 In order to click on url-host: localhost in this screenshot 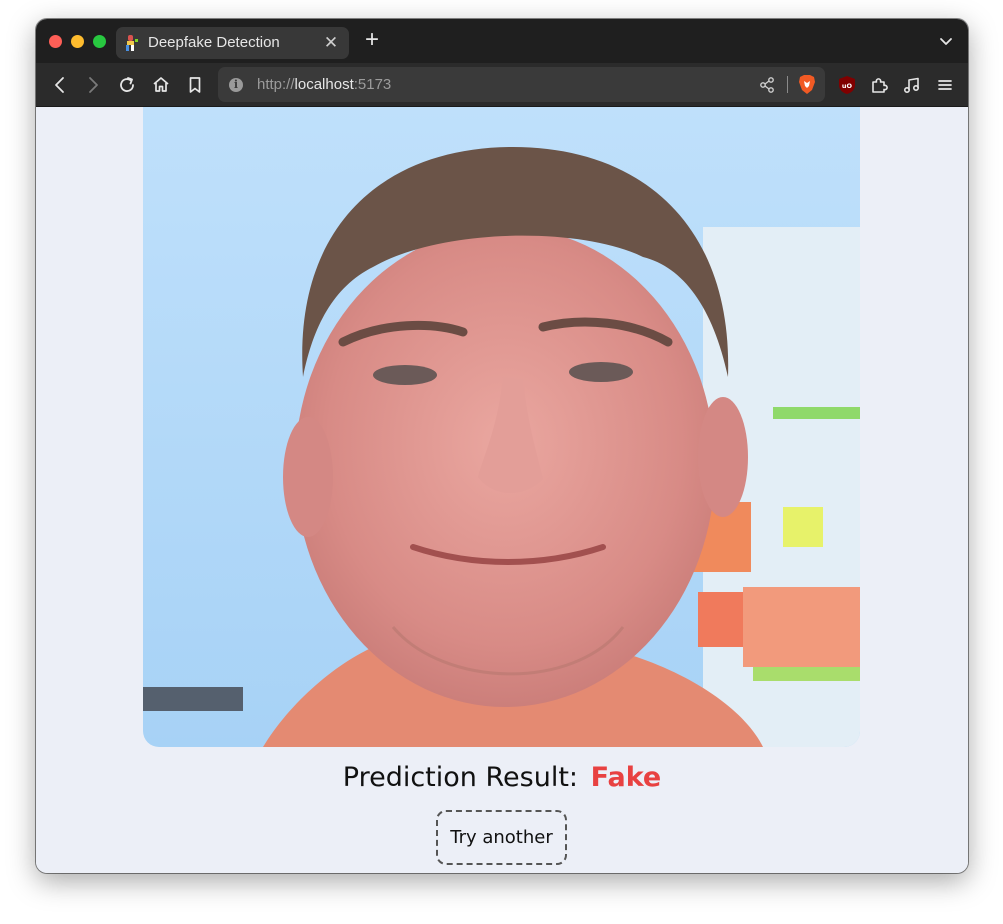, I will do `click(324, 84)`.